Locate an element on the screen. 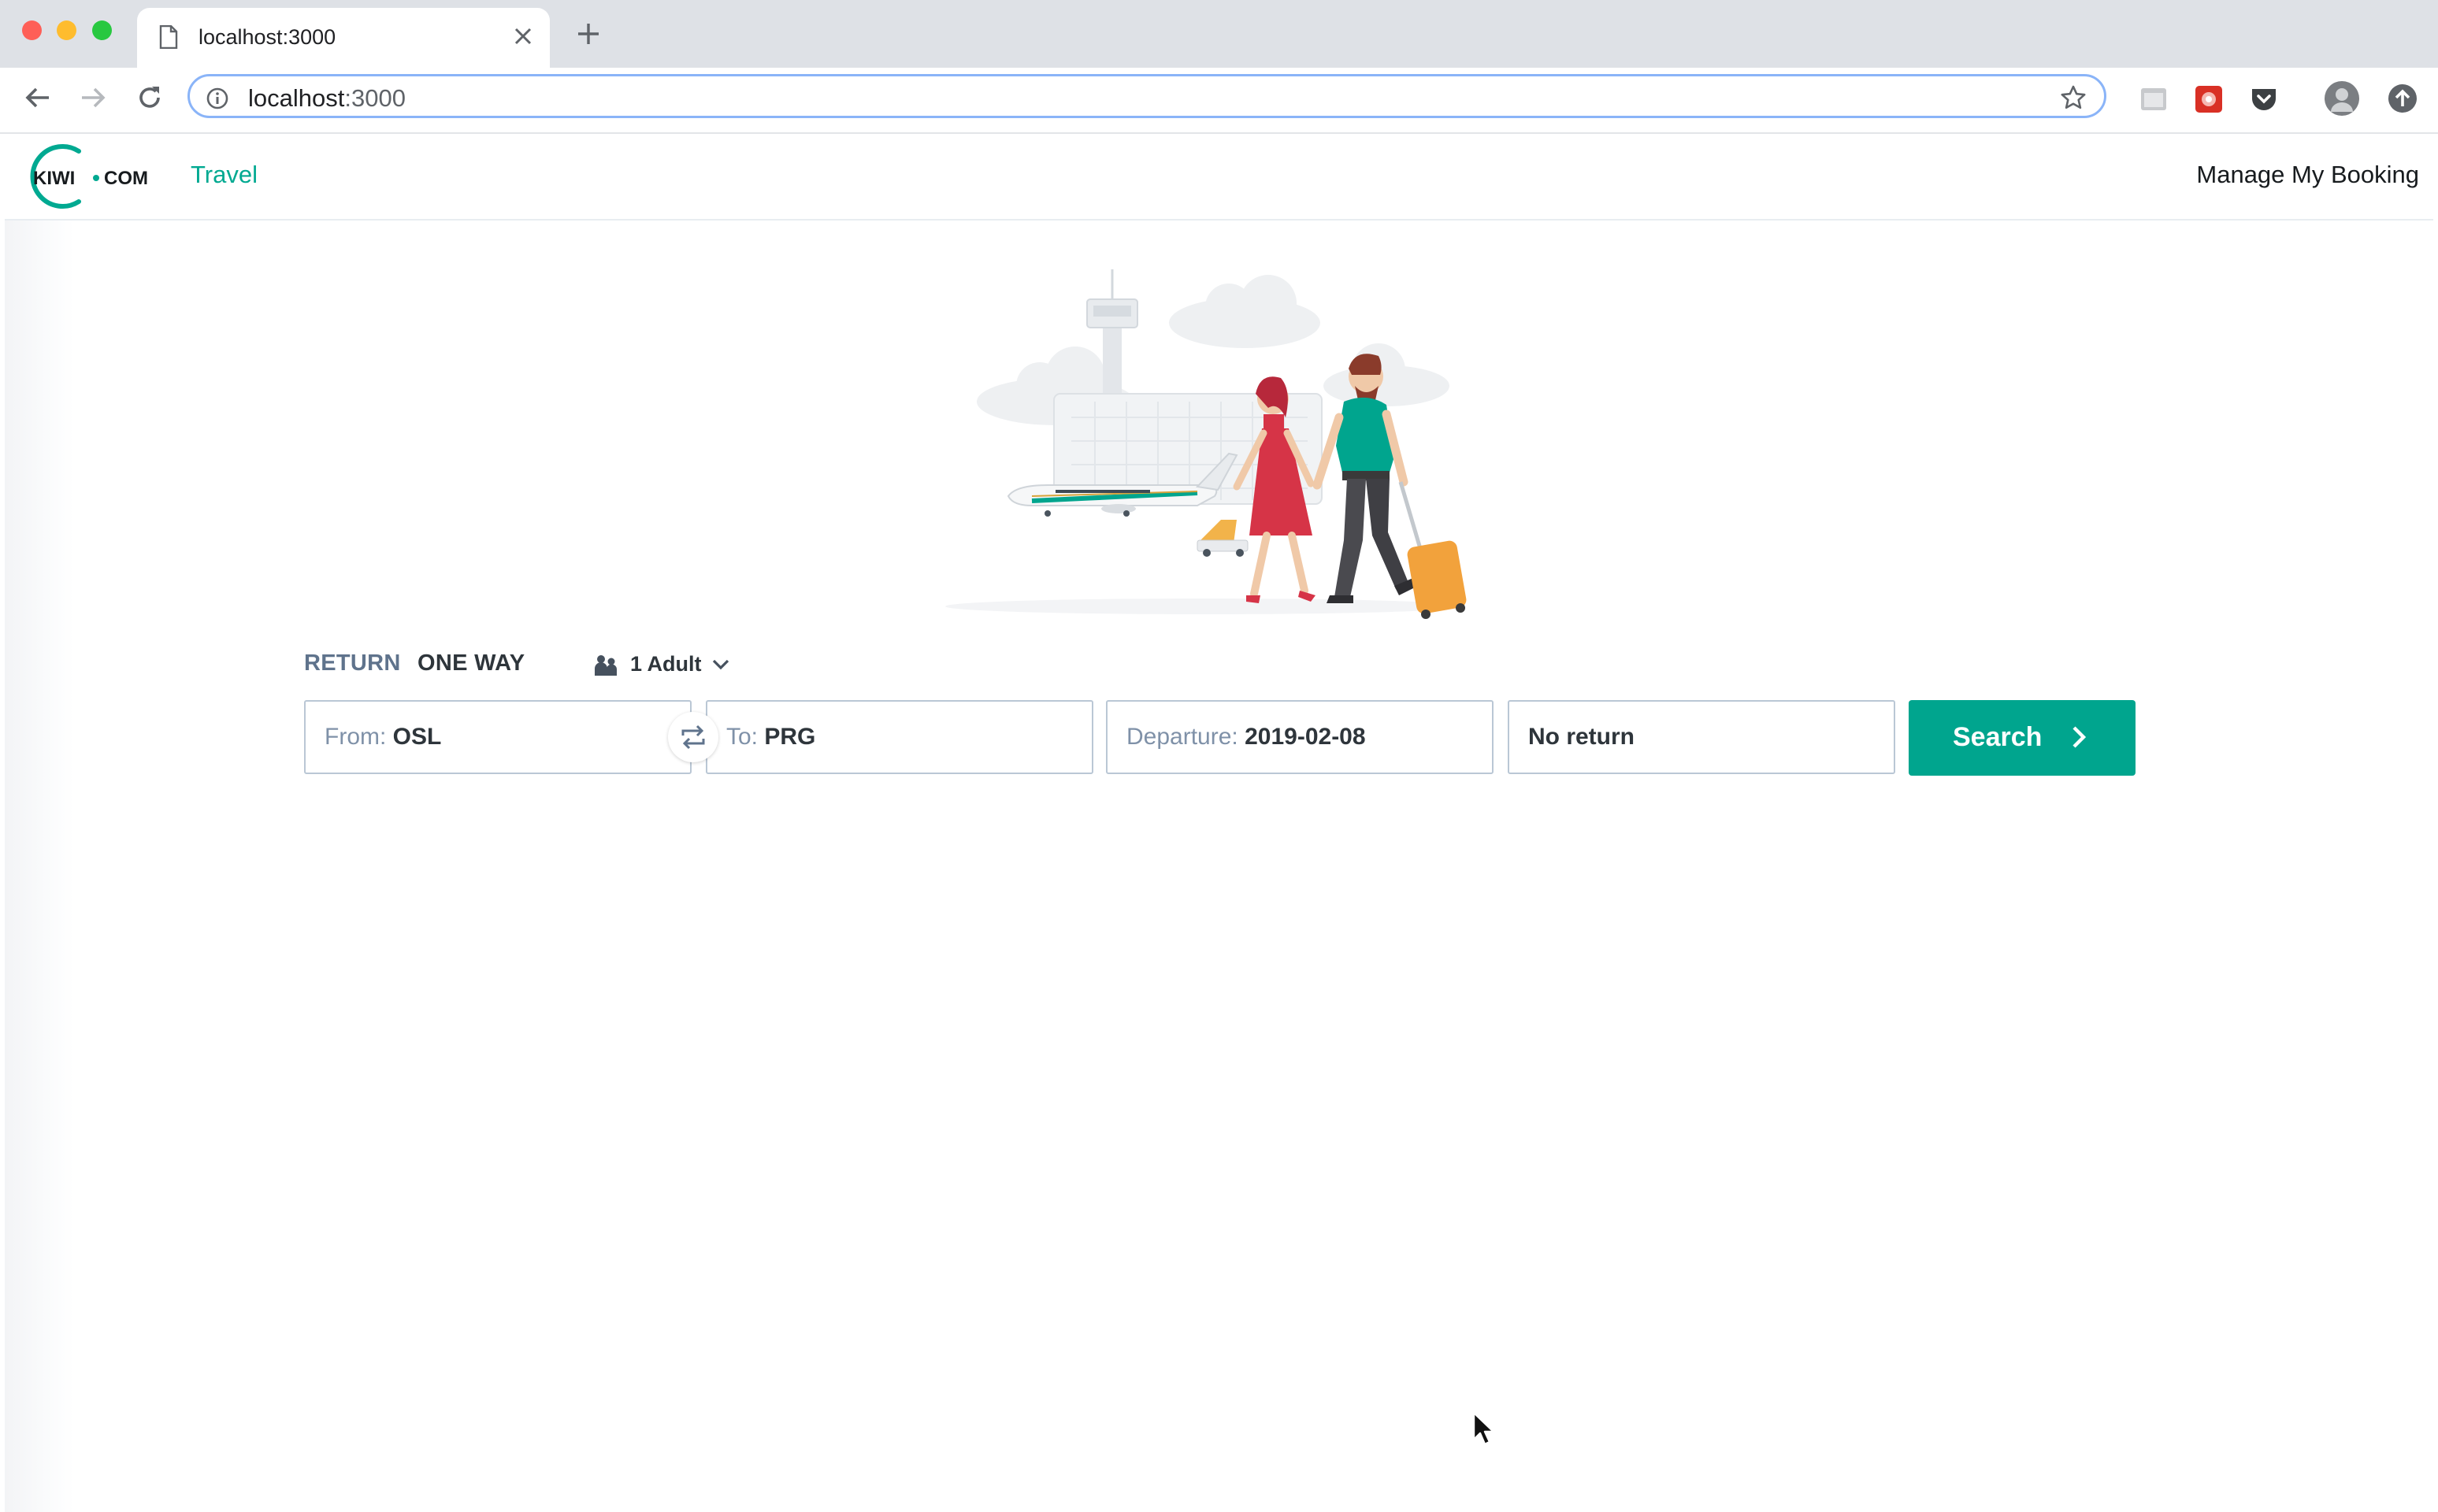 The height and width of the screenshot is (1512, 2438). extension-window-icon is located at coordinates (2153, 99).